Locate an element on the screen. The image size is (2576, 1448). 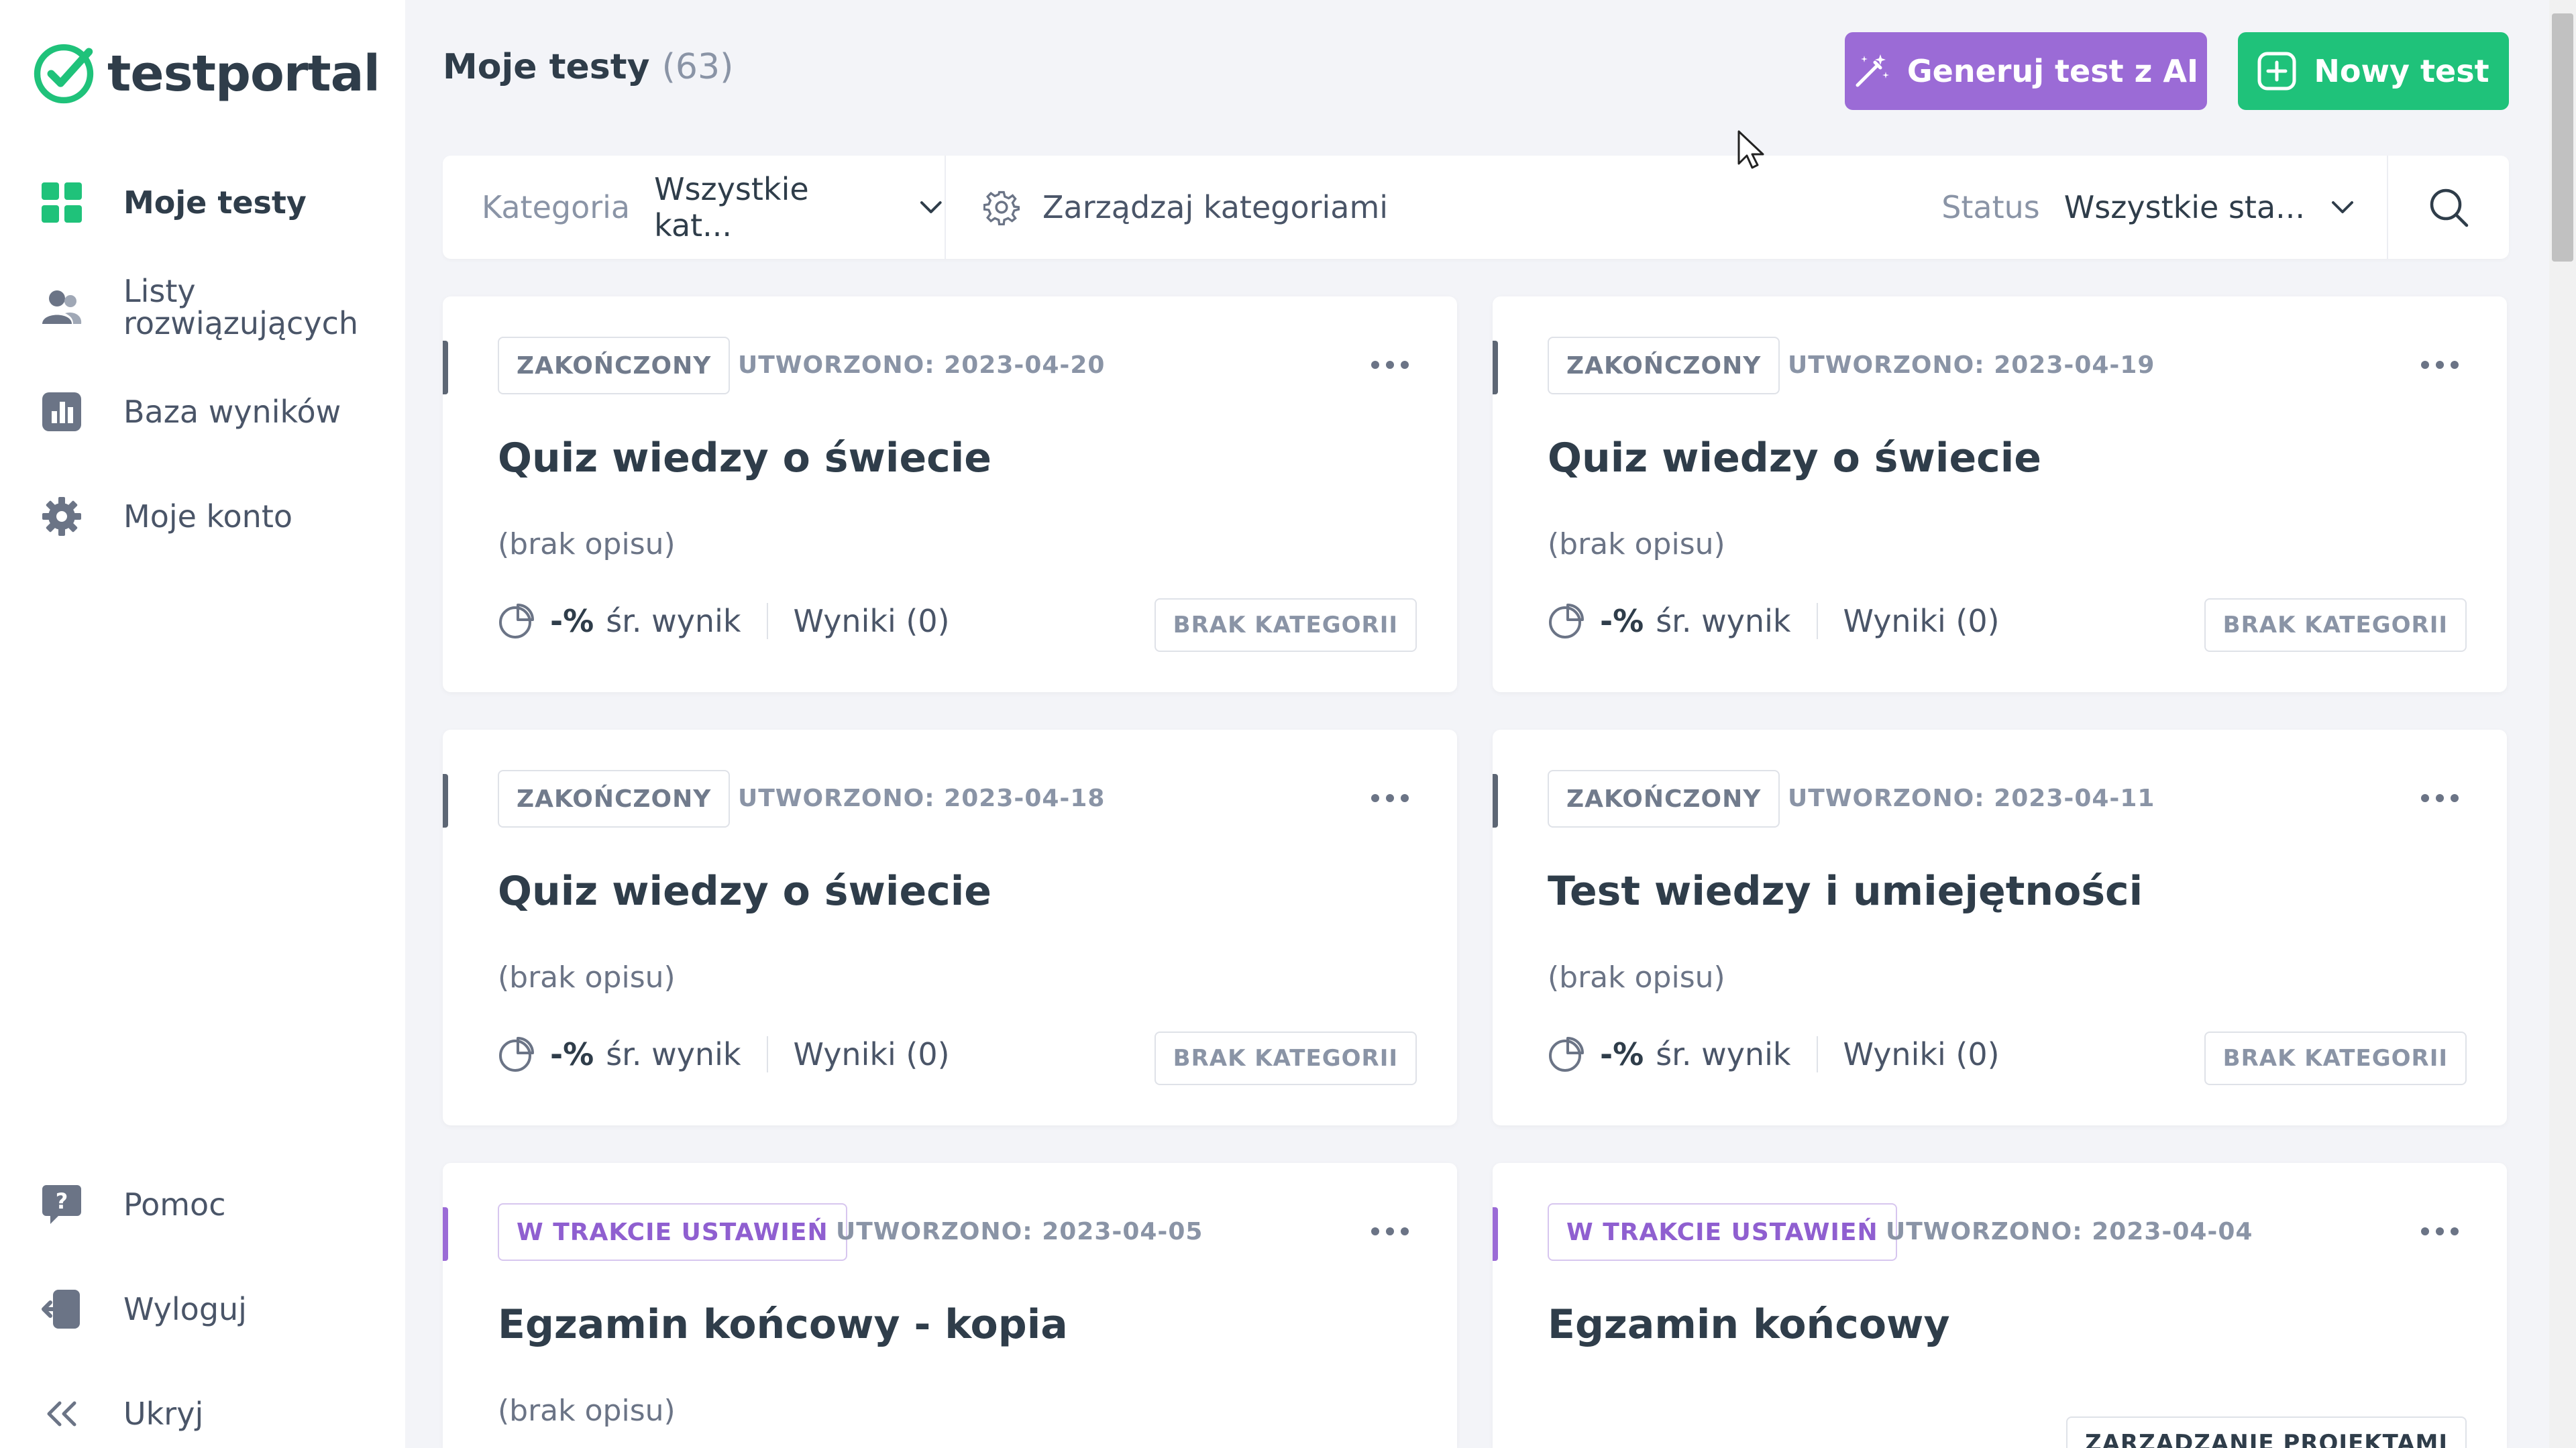
new-test-button: Nowy test is located at coordinates (2373, 71).